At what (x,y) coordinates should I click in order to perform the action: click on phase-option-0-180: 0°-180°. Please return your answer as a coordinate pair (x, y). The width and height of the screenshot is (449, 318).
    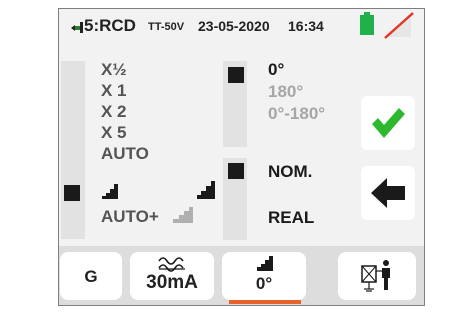
    Looking at the image, I should click on (296, 114).